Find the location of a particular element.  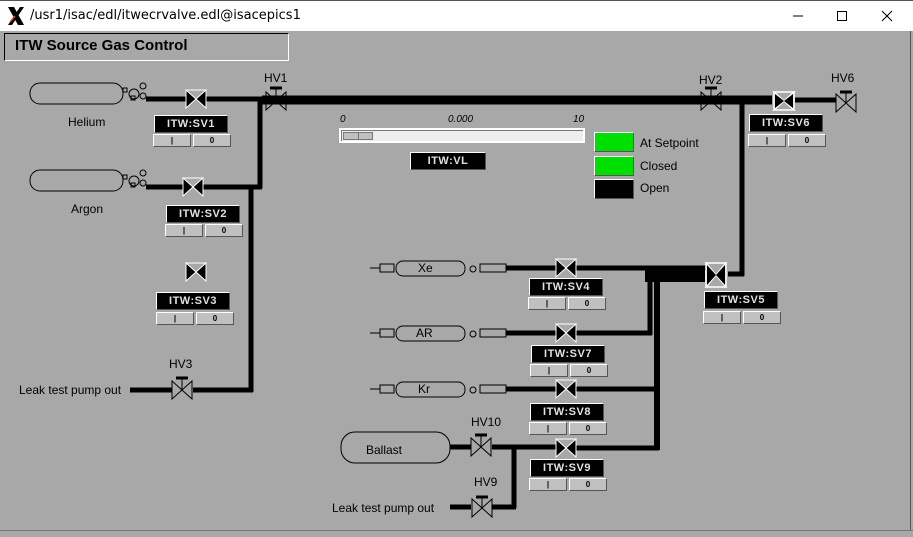

sv2-valve-icon is located at coordinates (193, 187).